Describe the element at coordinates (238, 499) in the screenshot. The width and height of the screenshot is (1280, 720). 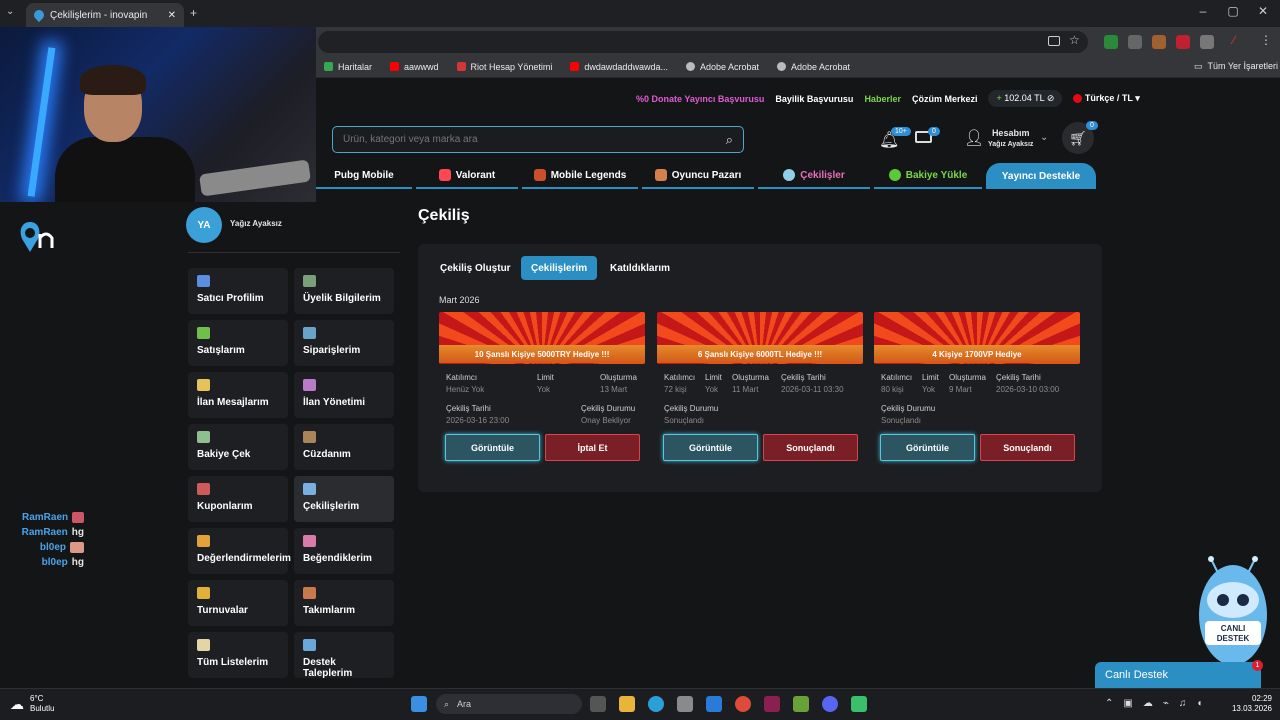
I see `menu-item-my-coupons: Kuponlarım` at that location.